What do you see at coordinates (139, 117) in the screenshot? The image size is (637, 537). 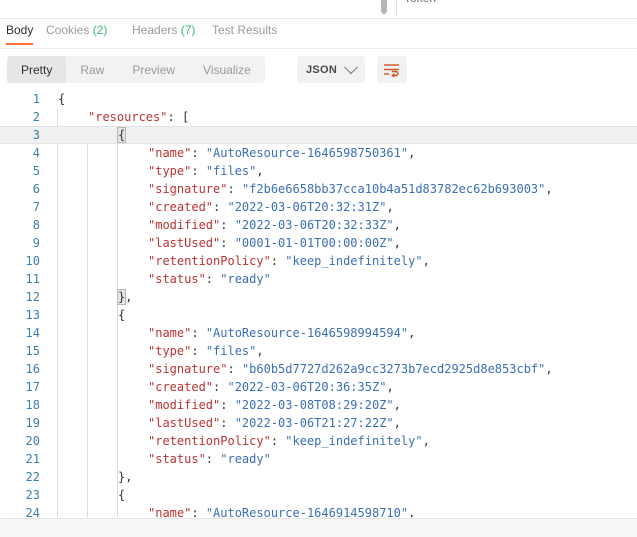 I see `code-line-text: "resources": [` at bounding box center [139, 117].